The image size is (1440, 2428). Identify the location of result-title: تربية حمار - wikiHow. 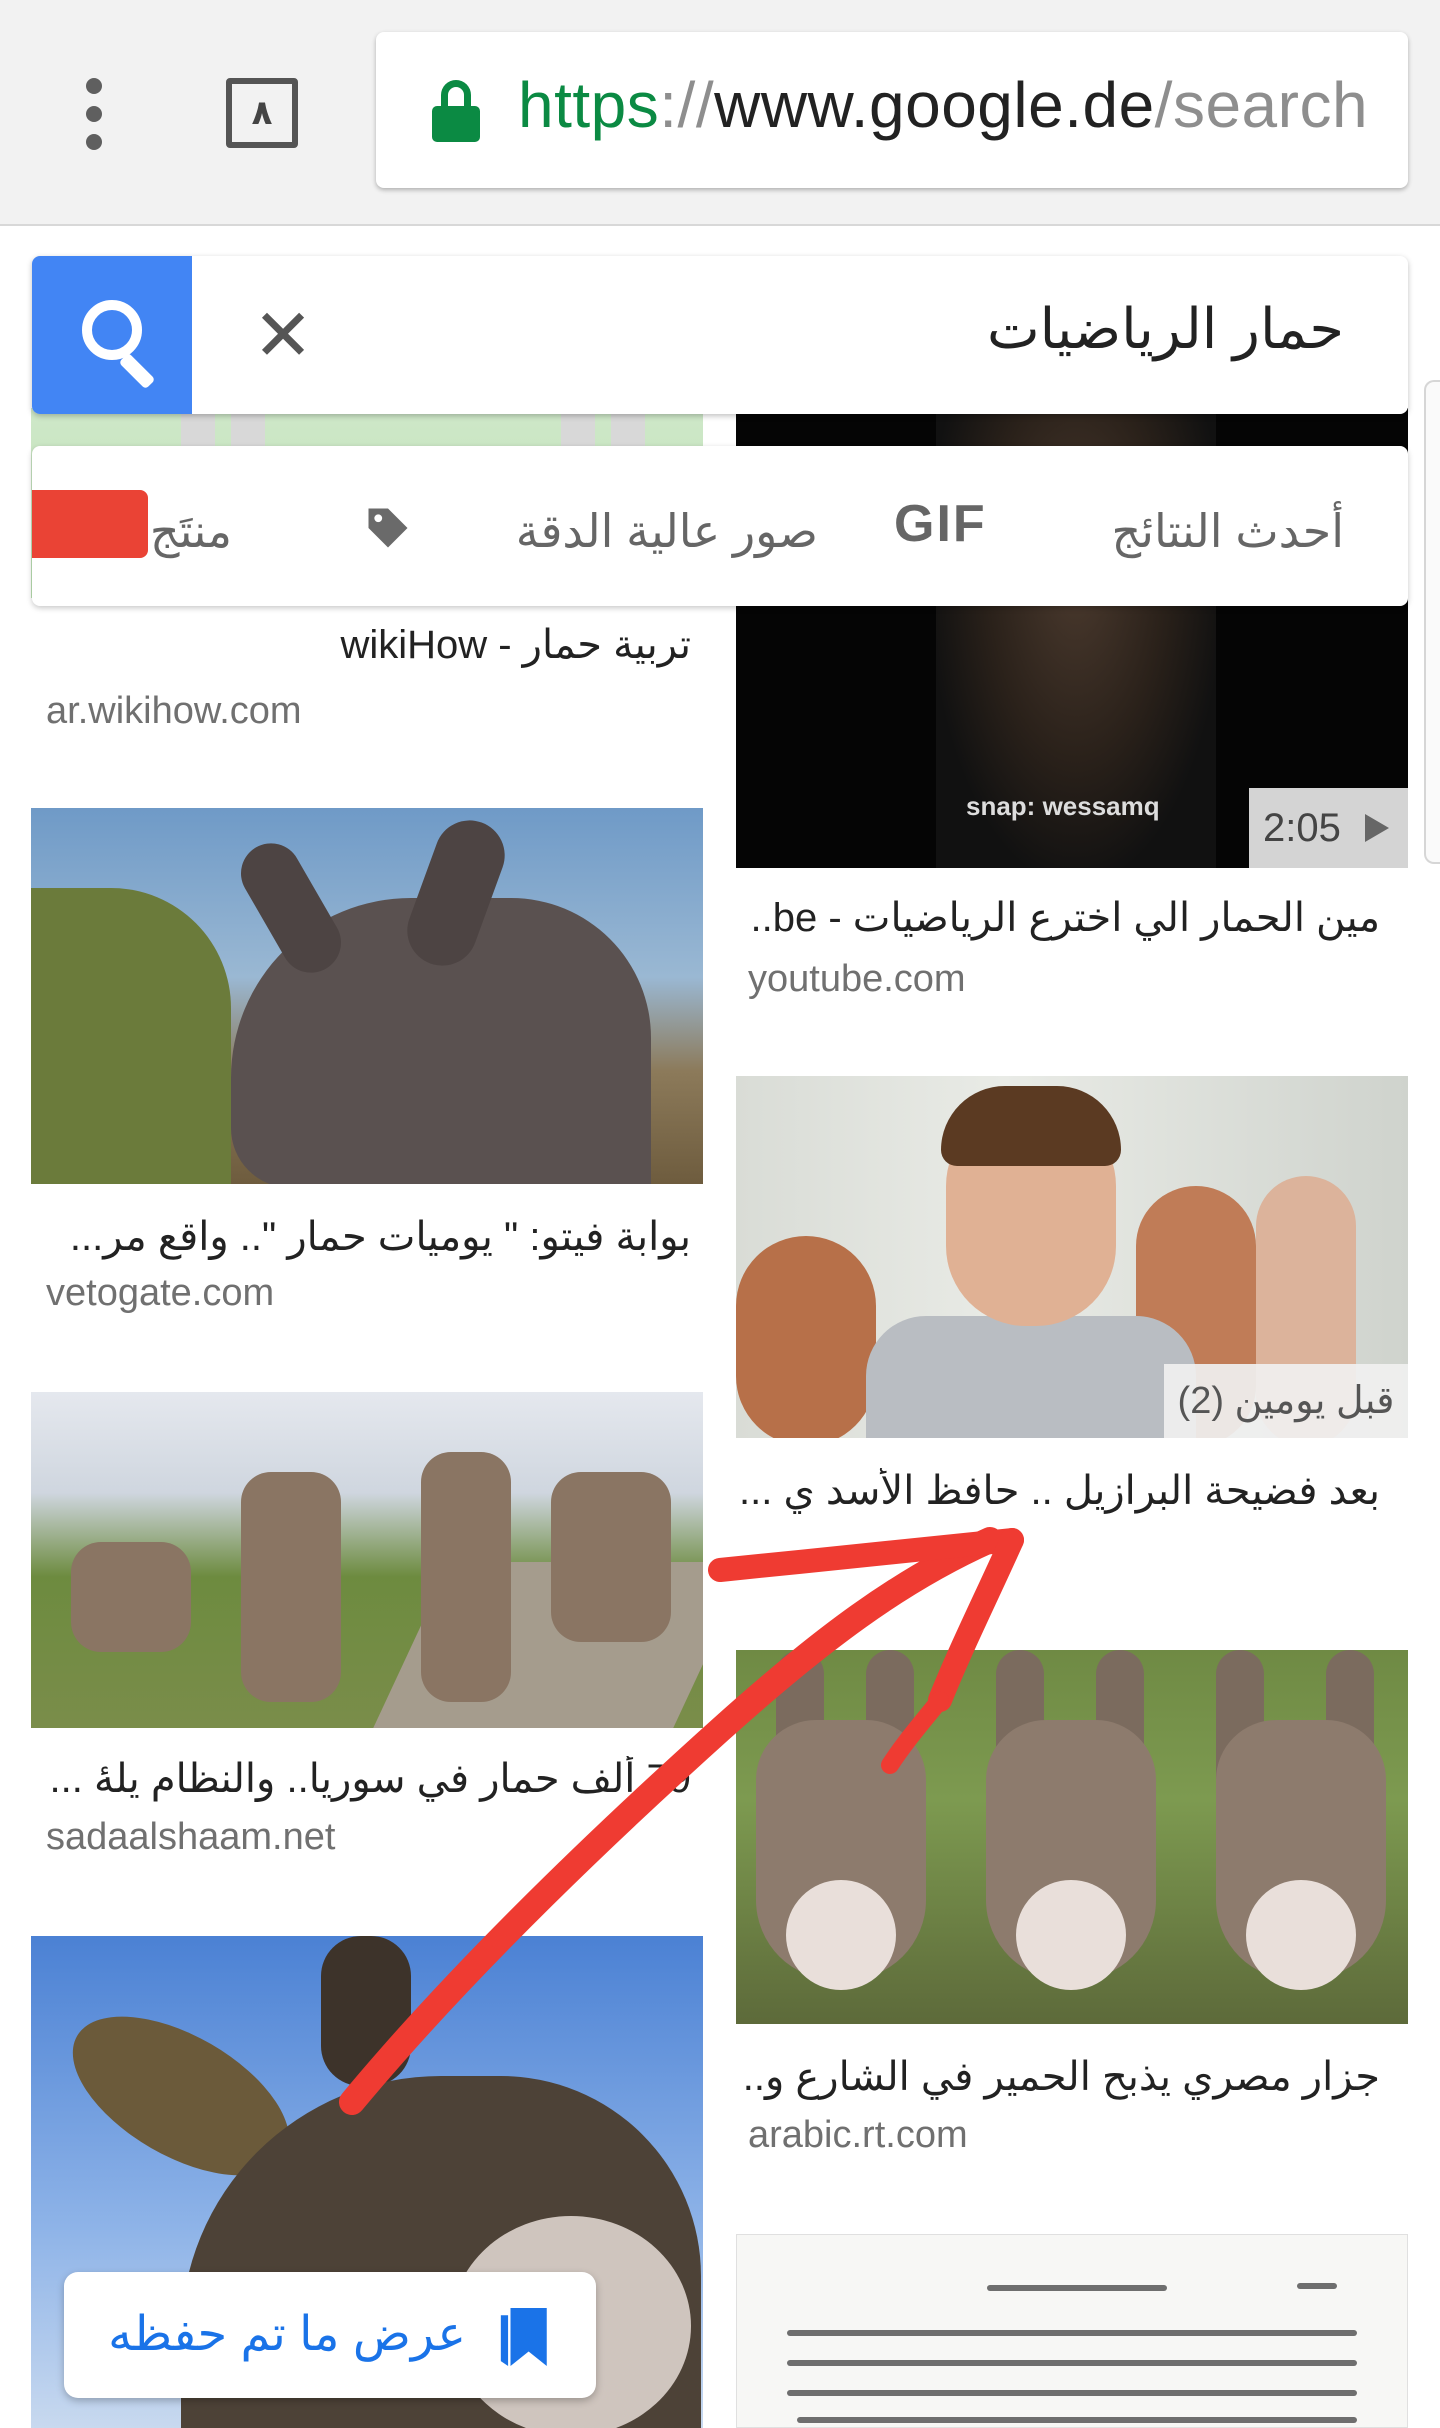
(361, 645).